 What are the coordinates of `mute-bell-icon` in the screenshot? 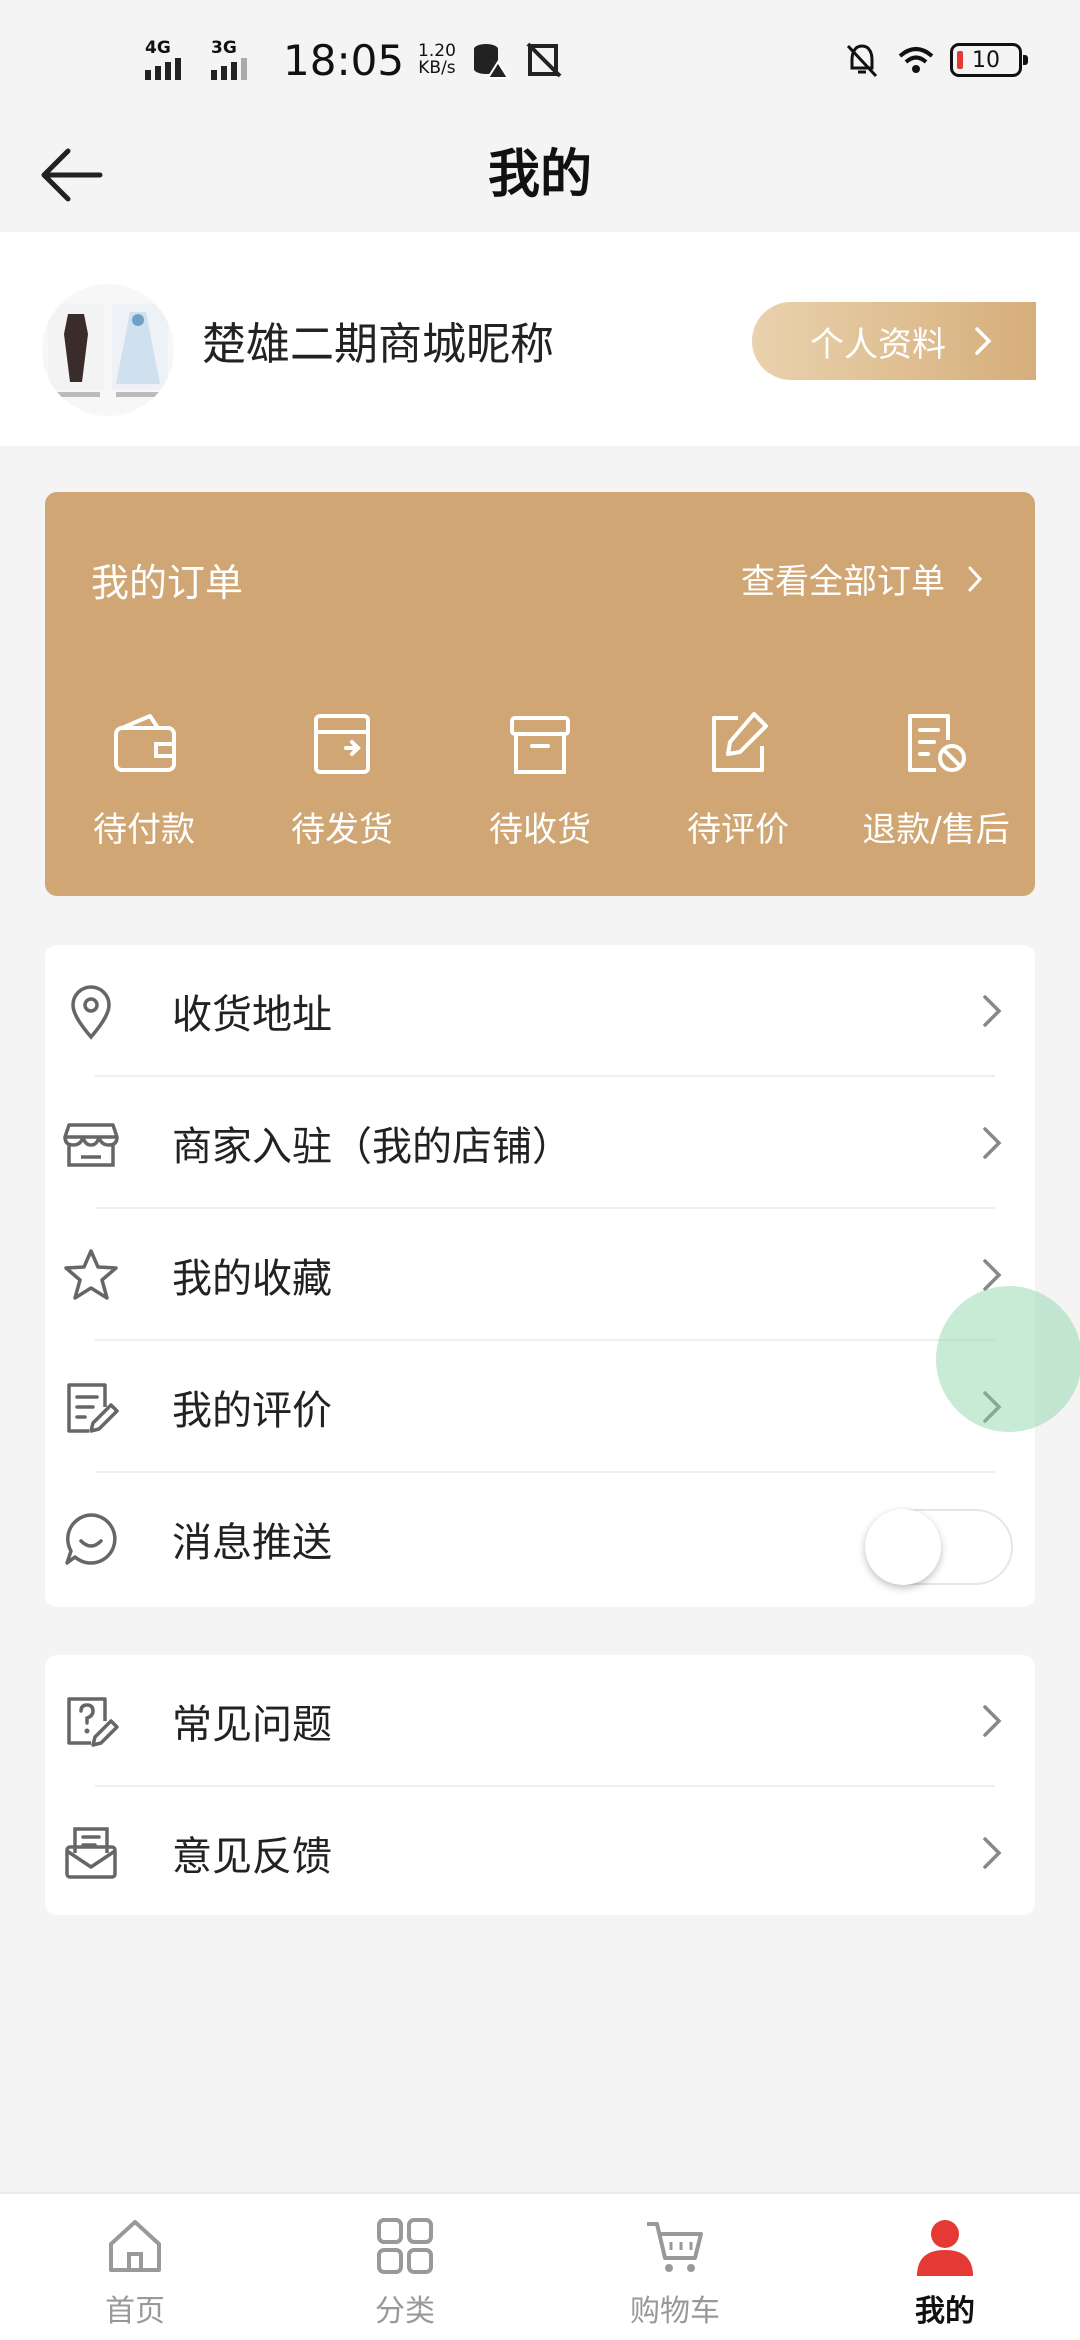 It's located at (862, 61).